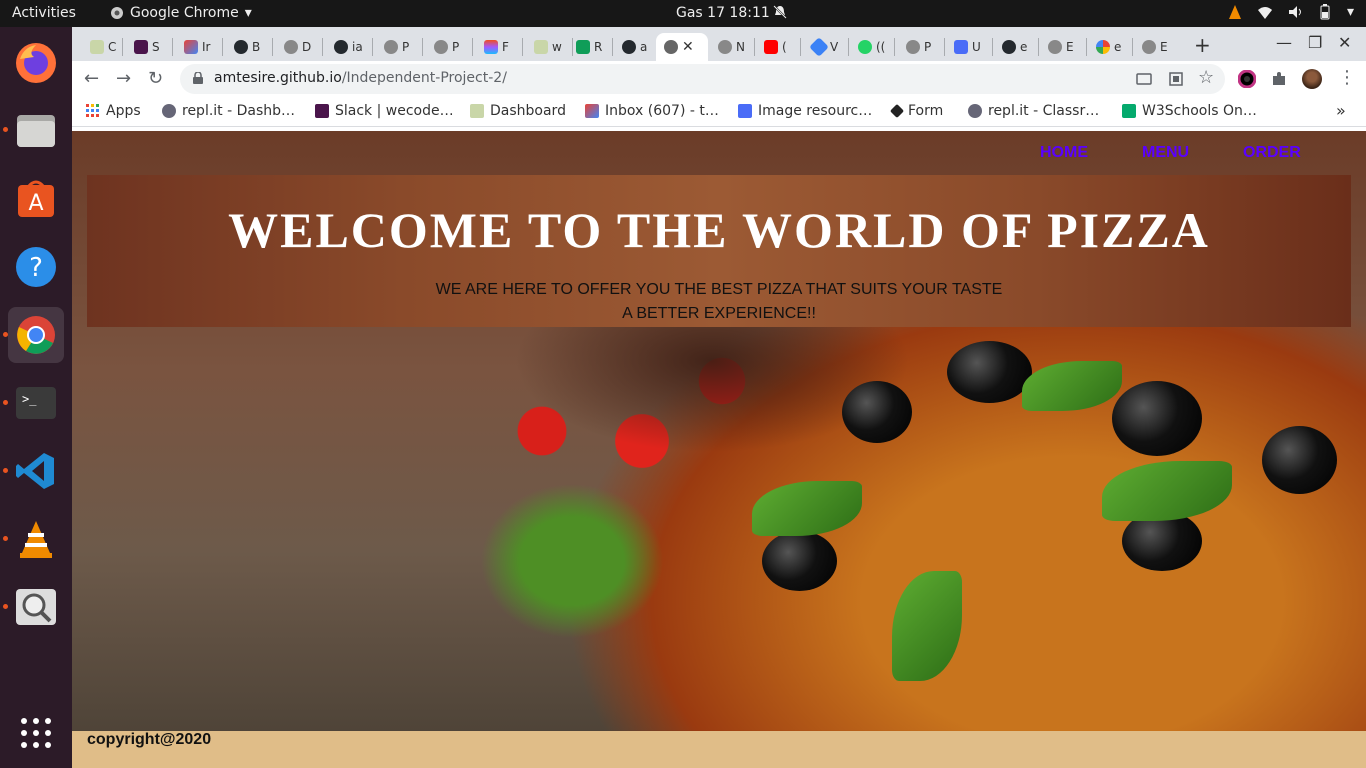  What do you see at coordinates (1144, 79) in the screenshot?
I see `cast-icon` at bounding box center [1144, 79].